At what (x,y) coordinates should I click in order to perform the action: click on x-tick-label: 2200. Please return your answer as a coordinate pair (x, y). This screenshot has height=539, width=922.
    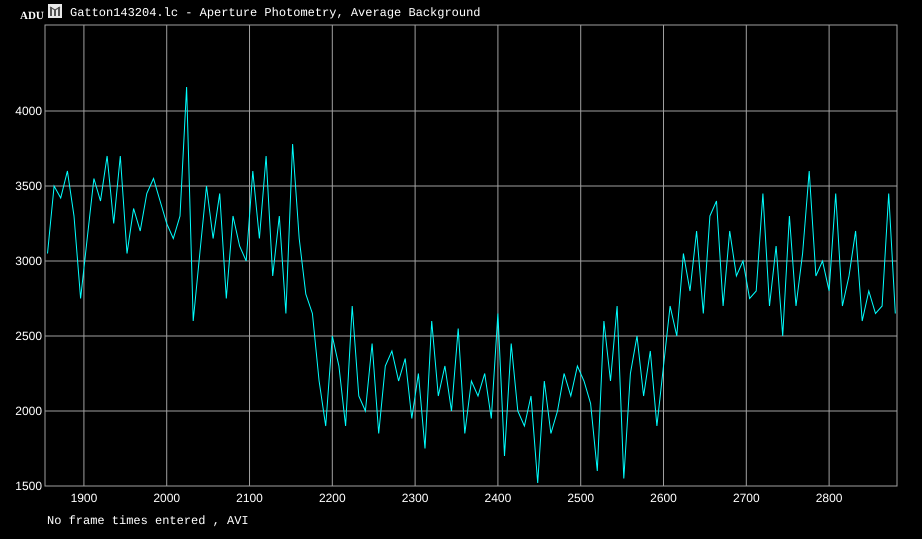
    Looking at the image, I should click on (332, 498).